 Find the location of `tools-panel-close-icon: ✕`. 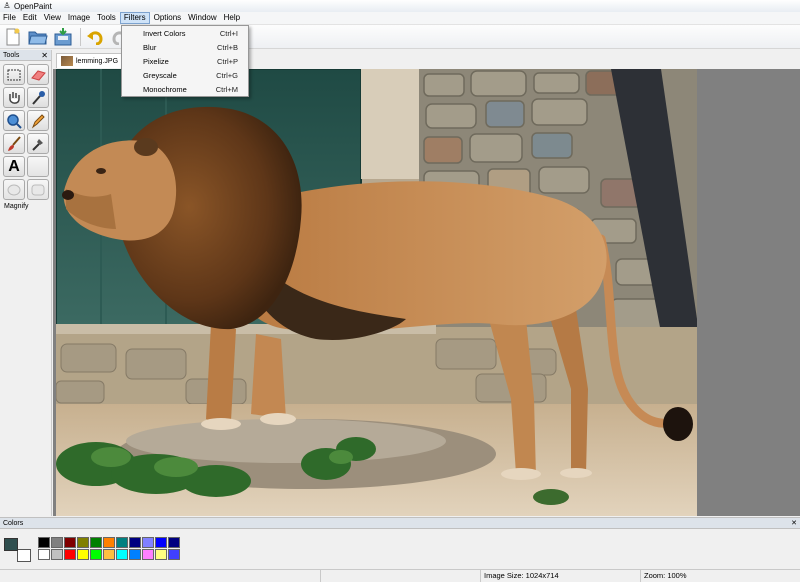

tools-panel-close-icon: ✕ is located at coordinates (44, 55).